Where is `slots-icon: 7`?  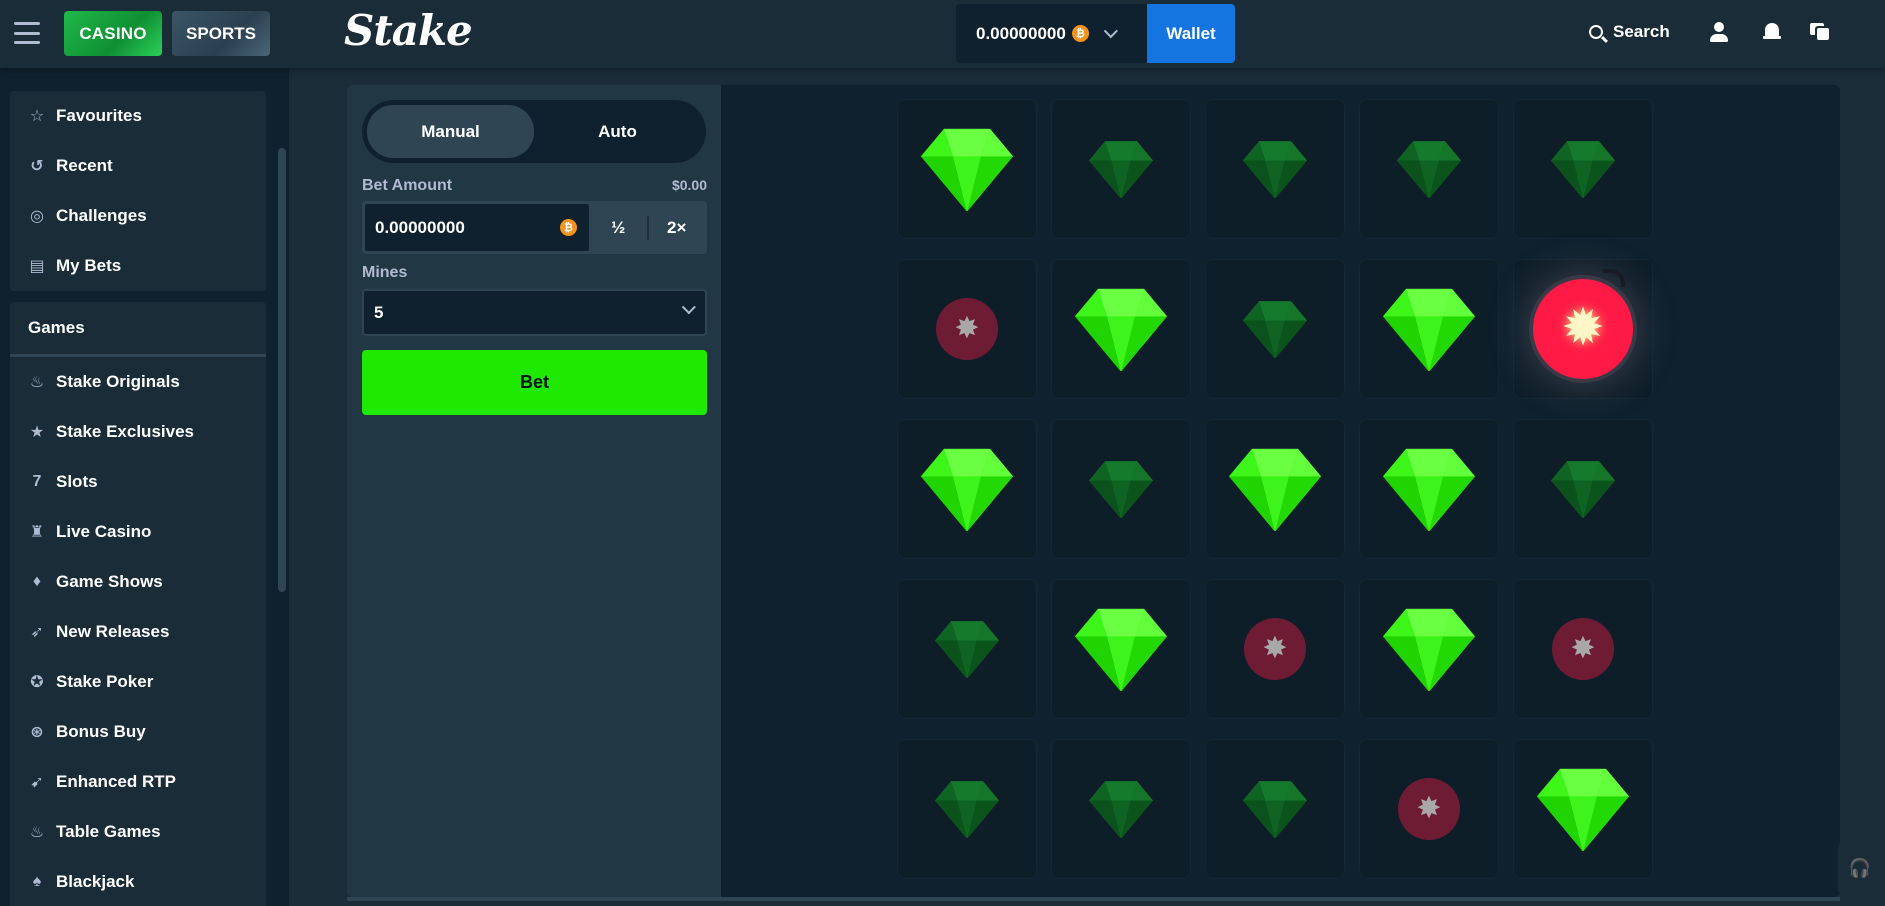
slots-icon: 7 is located at coordinates (37, 481).